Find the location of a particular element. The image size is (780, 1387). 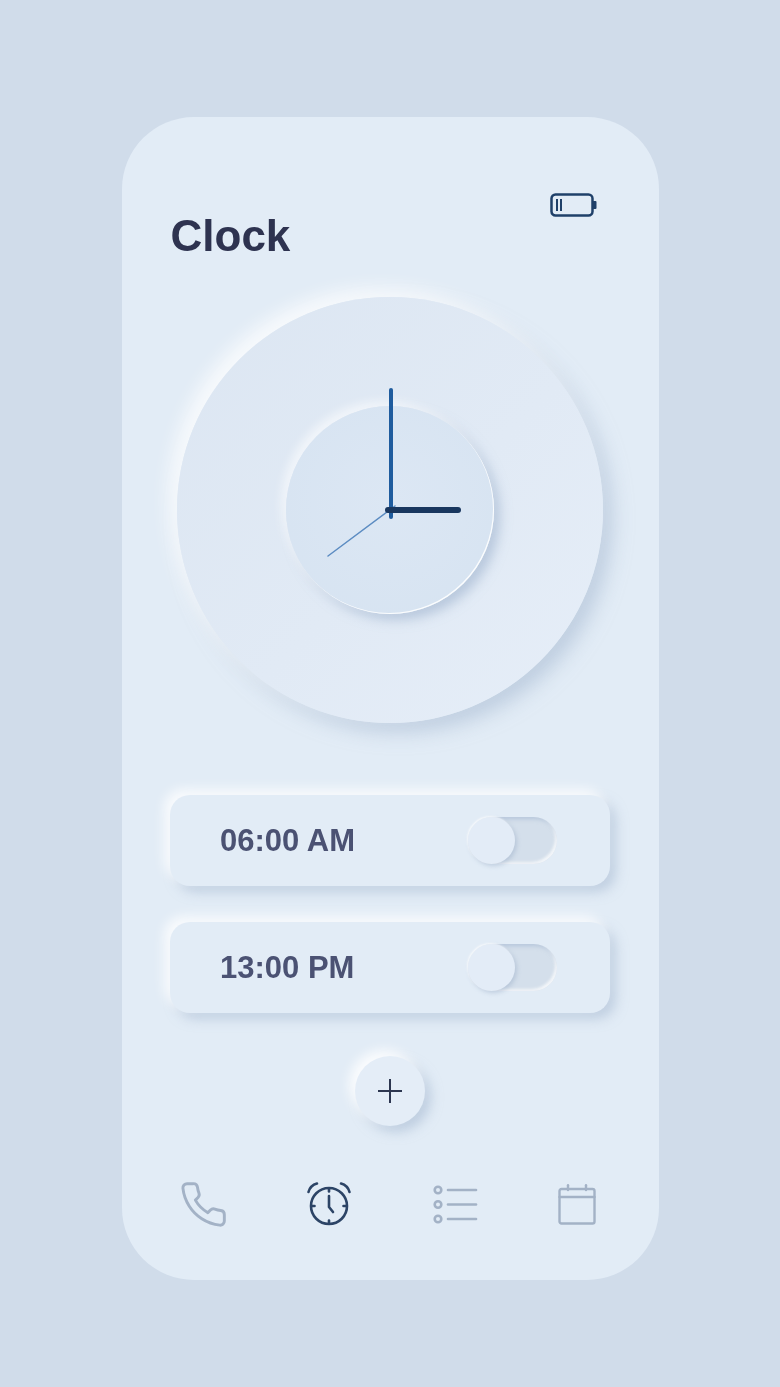

alarm-time: 06:00 AM is located at coordinates (287, 840).